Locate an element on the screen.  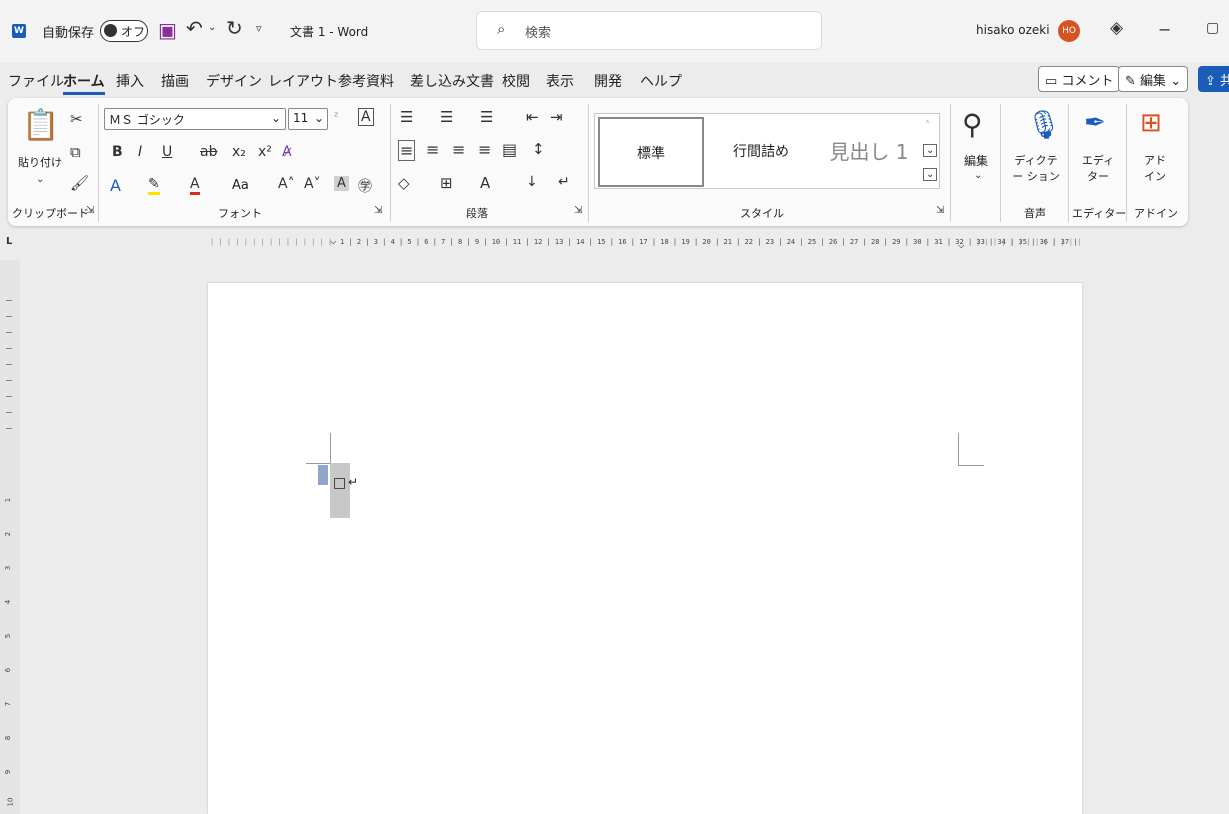
undo-icon: ↶ is located at coordinates (194, 28).